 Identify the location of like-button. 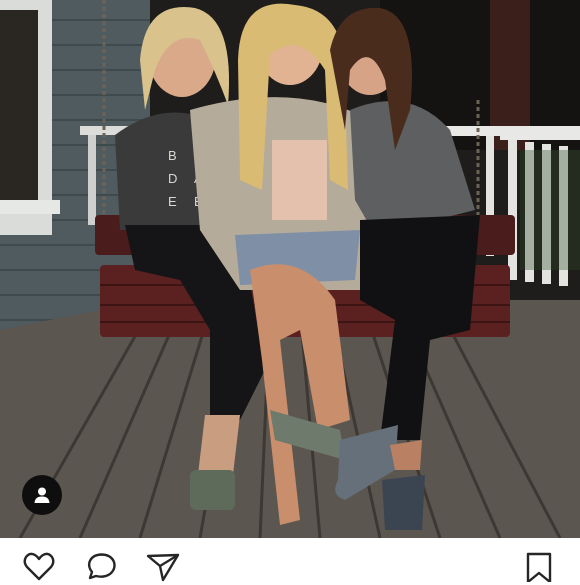
(39, 567).